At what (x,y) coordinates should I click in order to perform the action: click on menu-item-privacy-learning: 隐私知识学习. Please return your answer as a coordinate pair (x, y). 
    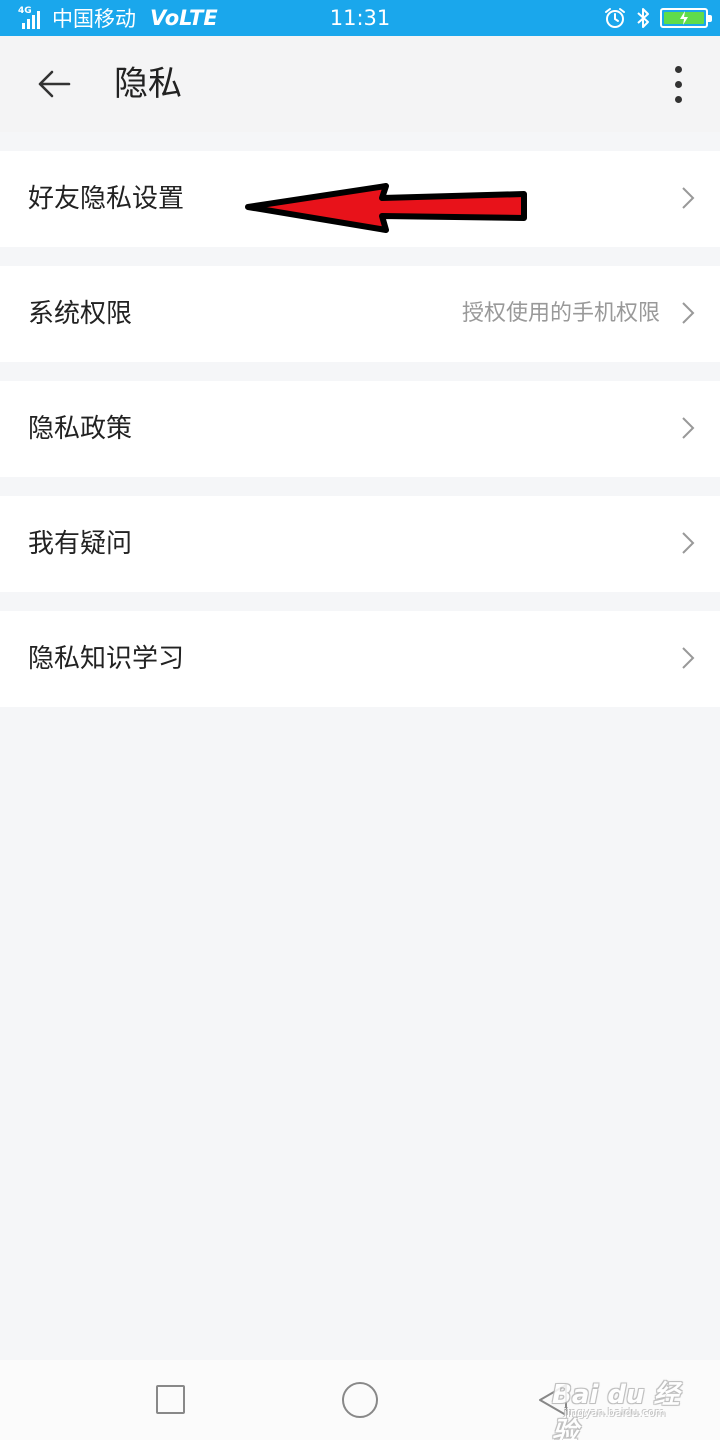
    Looking at the image, I should click on (360, 659).